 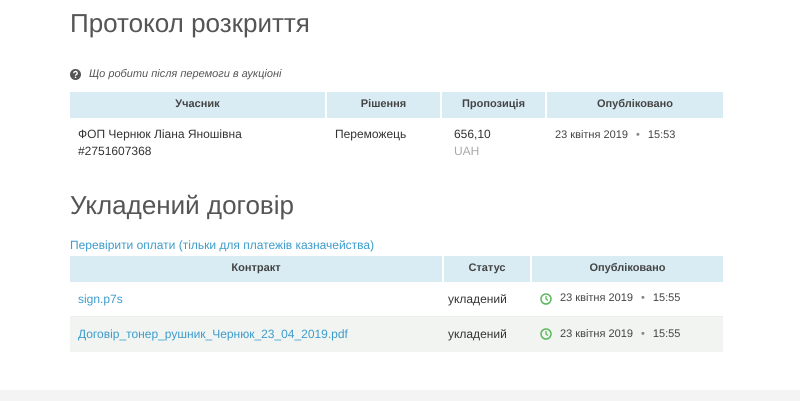 What do you see at coordinates (198, 105) in the screenshot?
I see `column-header: Учасник` at bounding box center [198, 105].